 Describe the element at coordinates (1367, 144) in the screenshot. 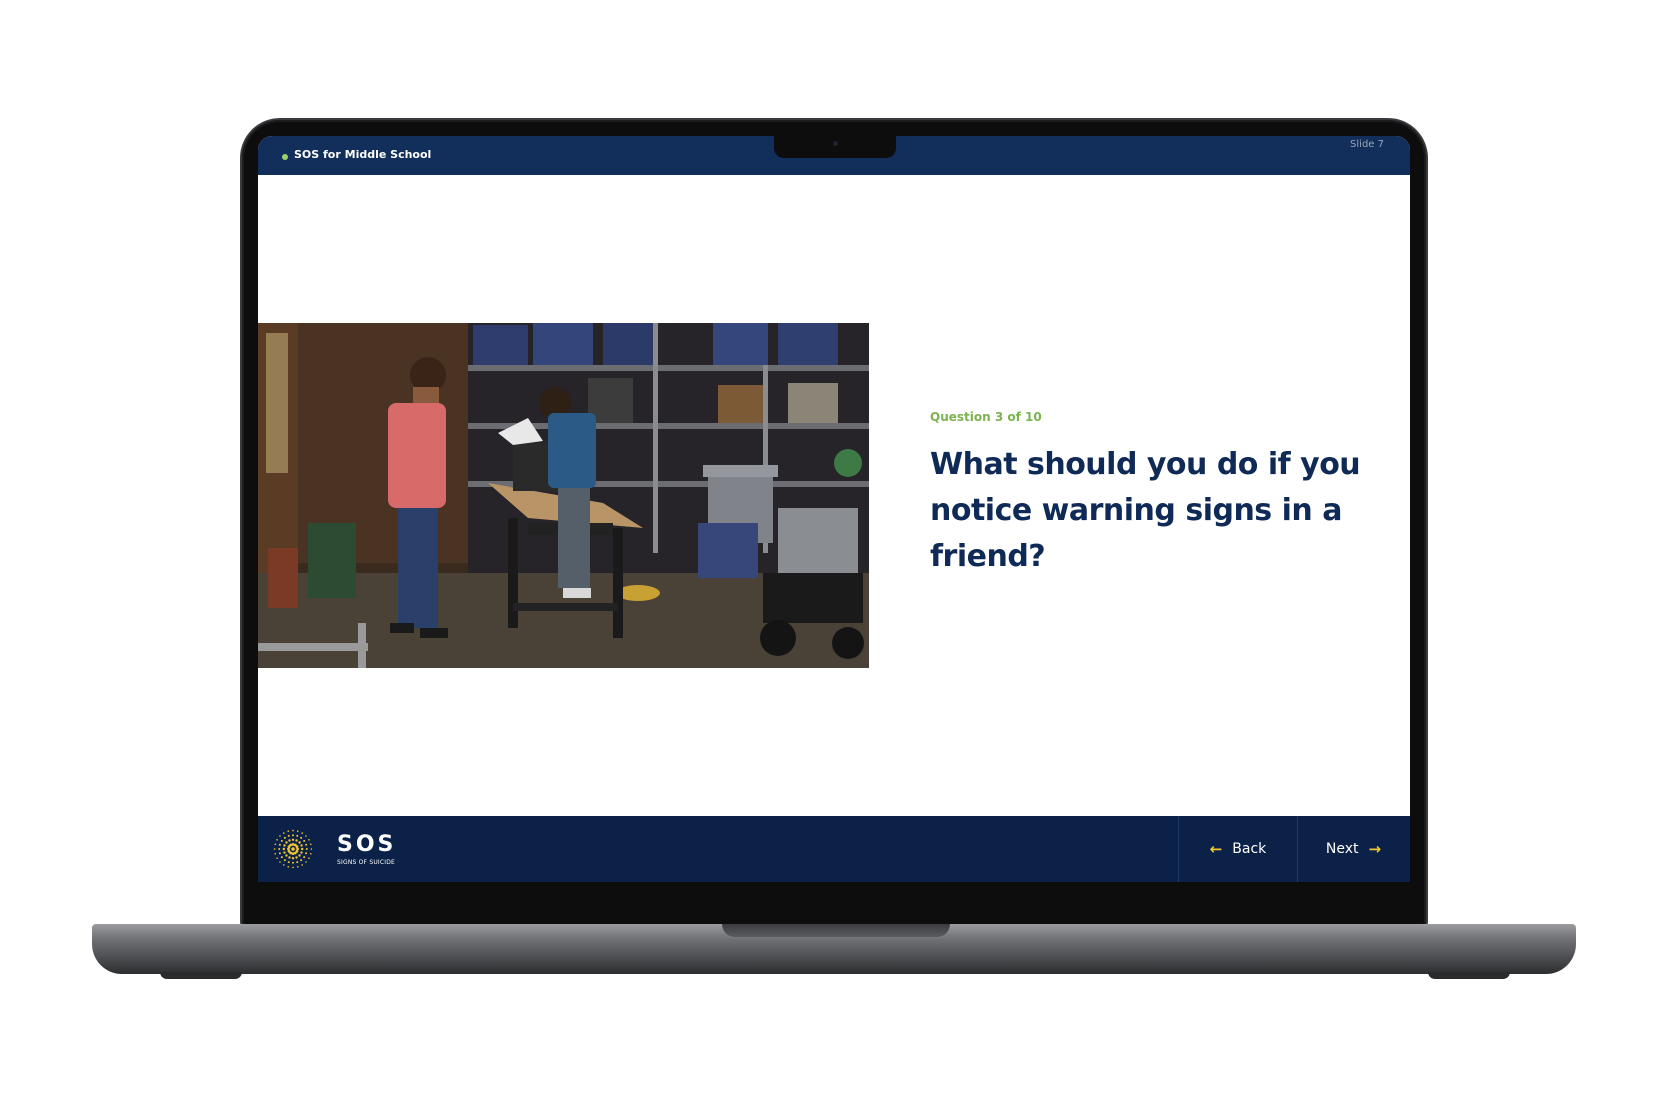

I see `slide-number: Slide 7` at that location.